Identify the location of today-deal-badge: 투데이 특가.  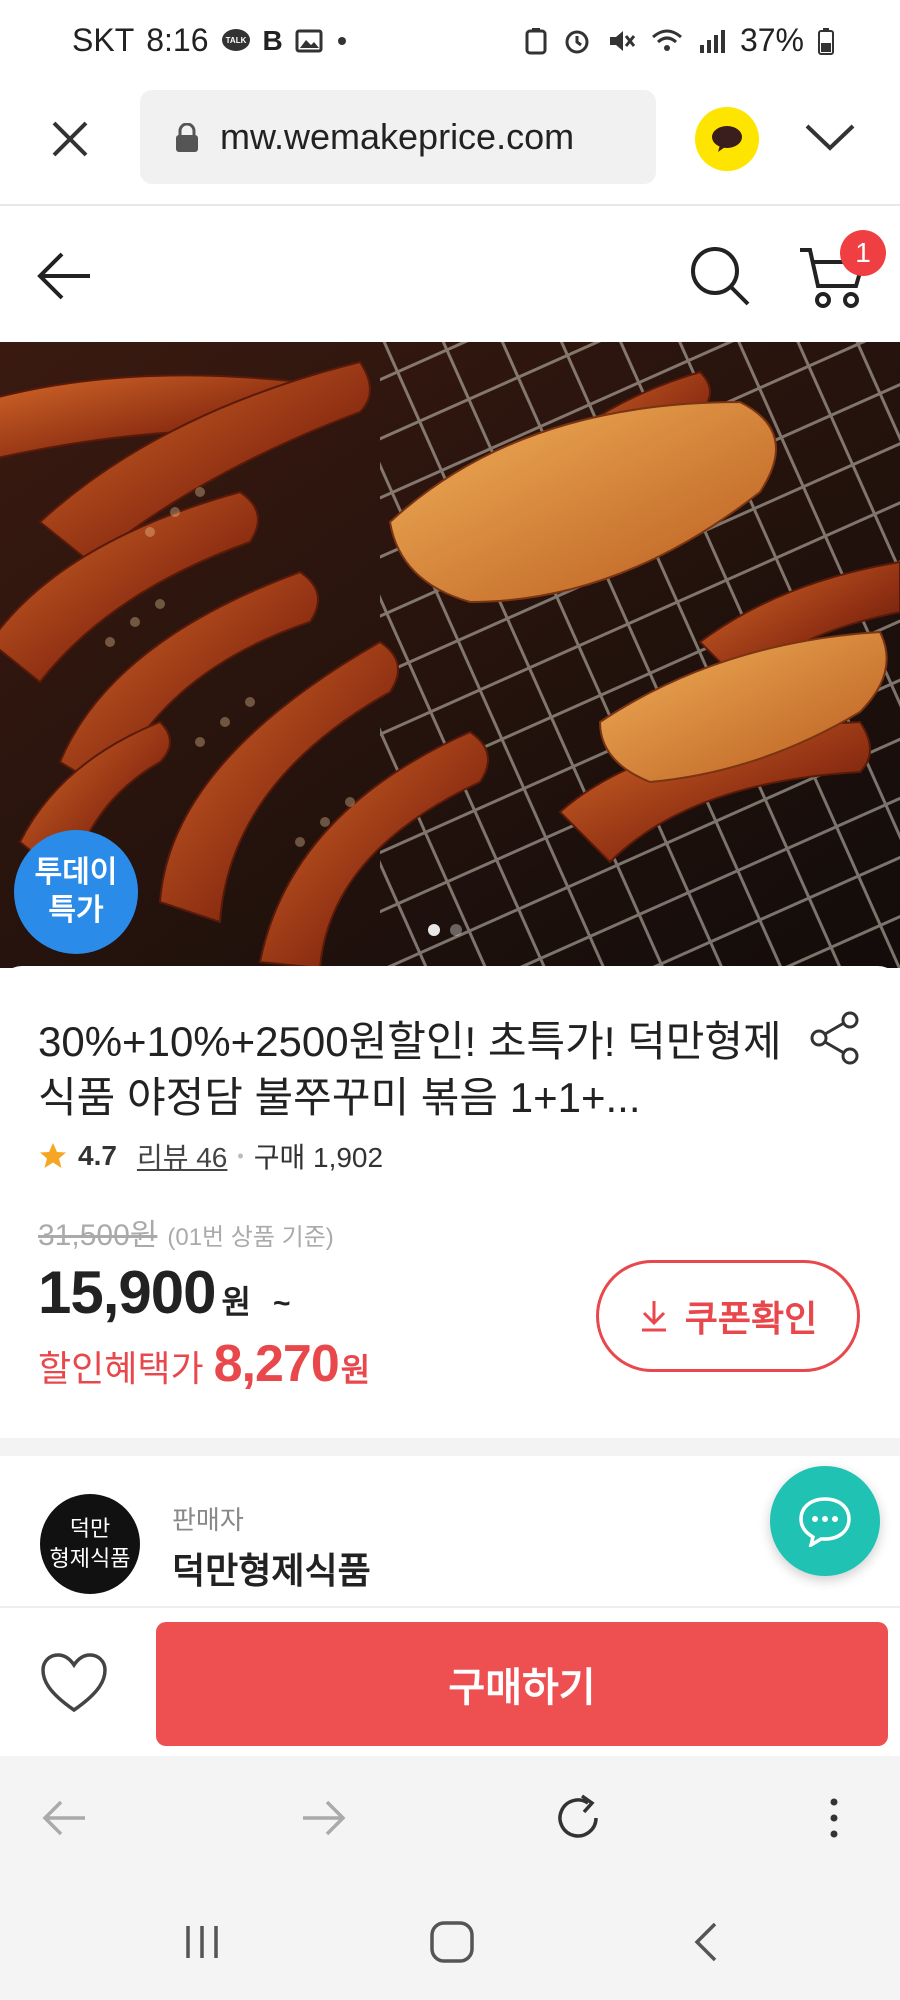
(76, 892).